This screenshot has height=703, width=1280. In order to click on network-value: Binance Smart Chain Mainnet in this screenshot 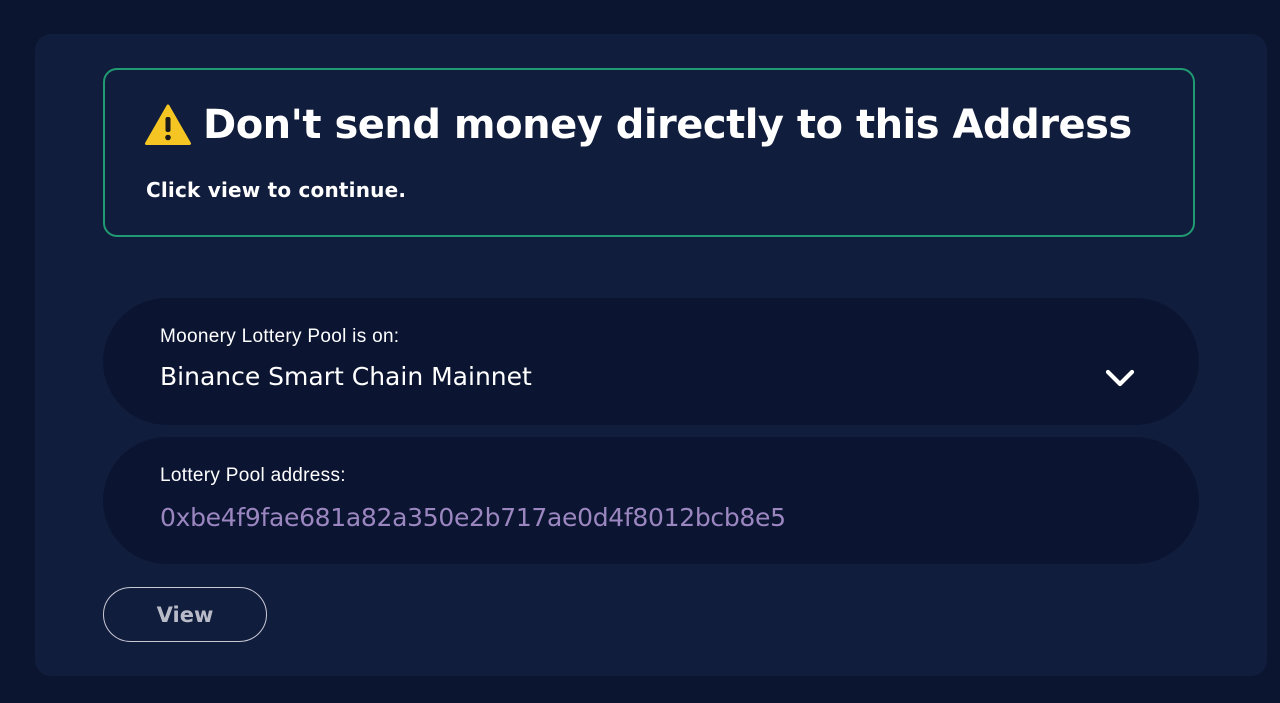, I will do `click(346, 376)`.